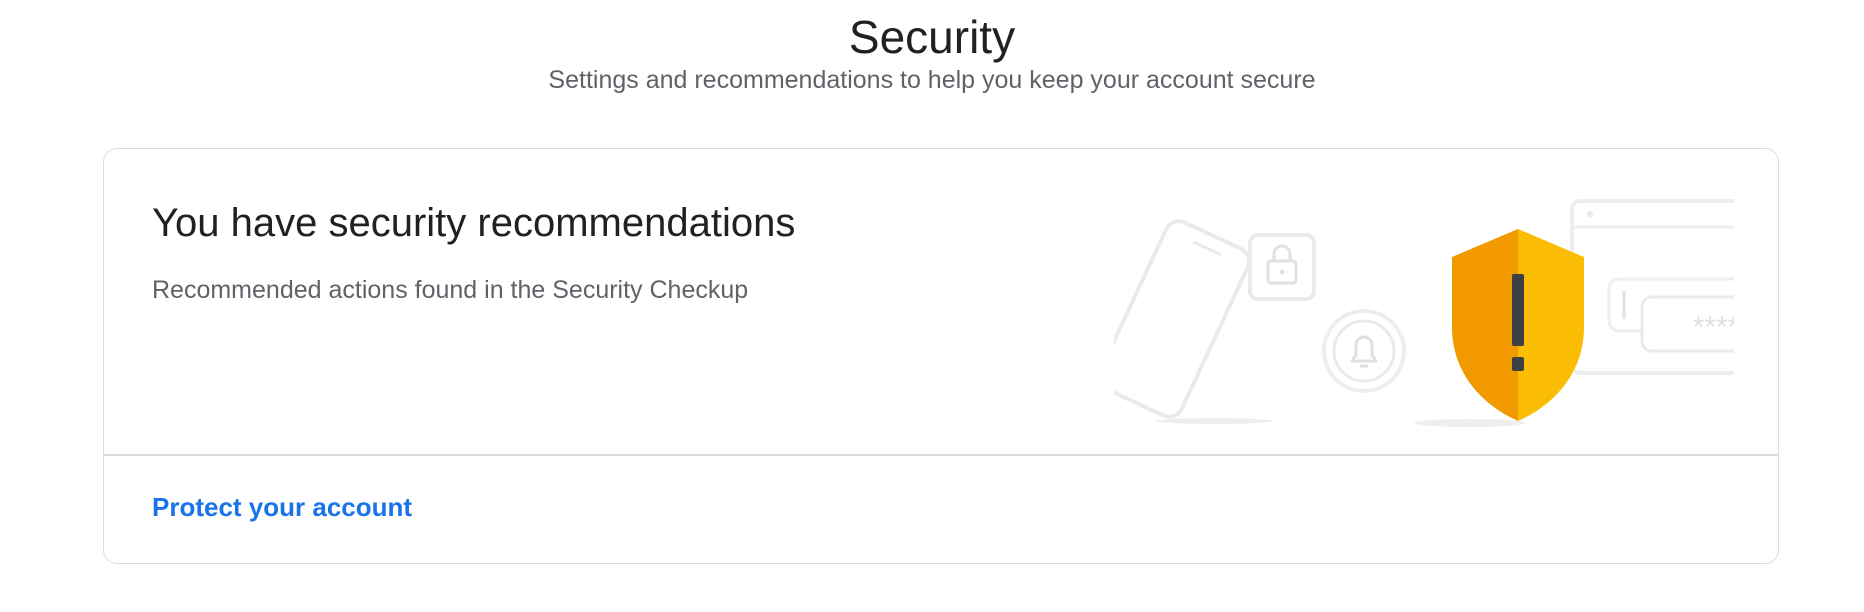 This screenshot has height=612, width=1864. What do you see at coordinates (932, 36) in the screenshot?
I see `page-title: Security` at bounding box center [932, 36].